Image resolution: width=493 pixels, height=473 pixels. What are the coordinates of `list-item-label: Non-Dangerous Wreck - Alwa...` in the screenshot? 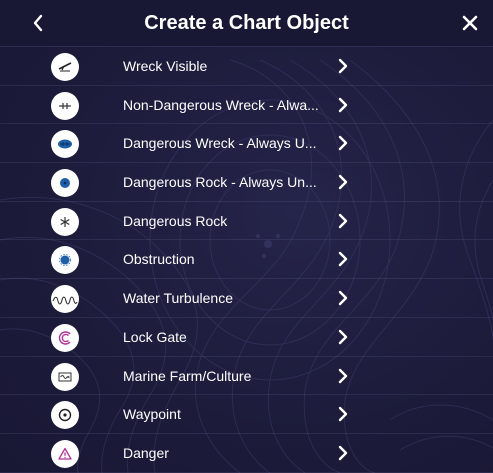 It's located at (221, 104).